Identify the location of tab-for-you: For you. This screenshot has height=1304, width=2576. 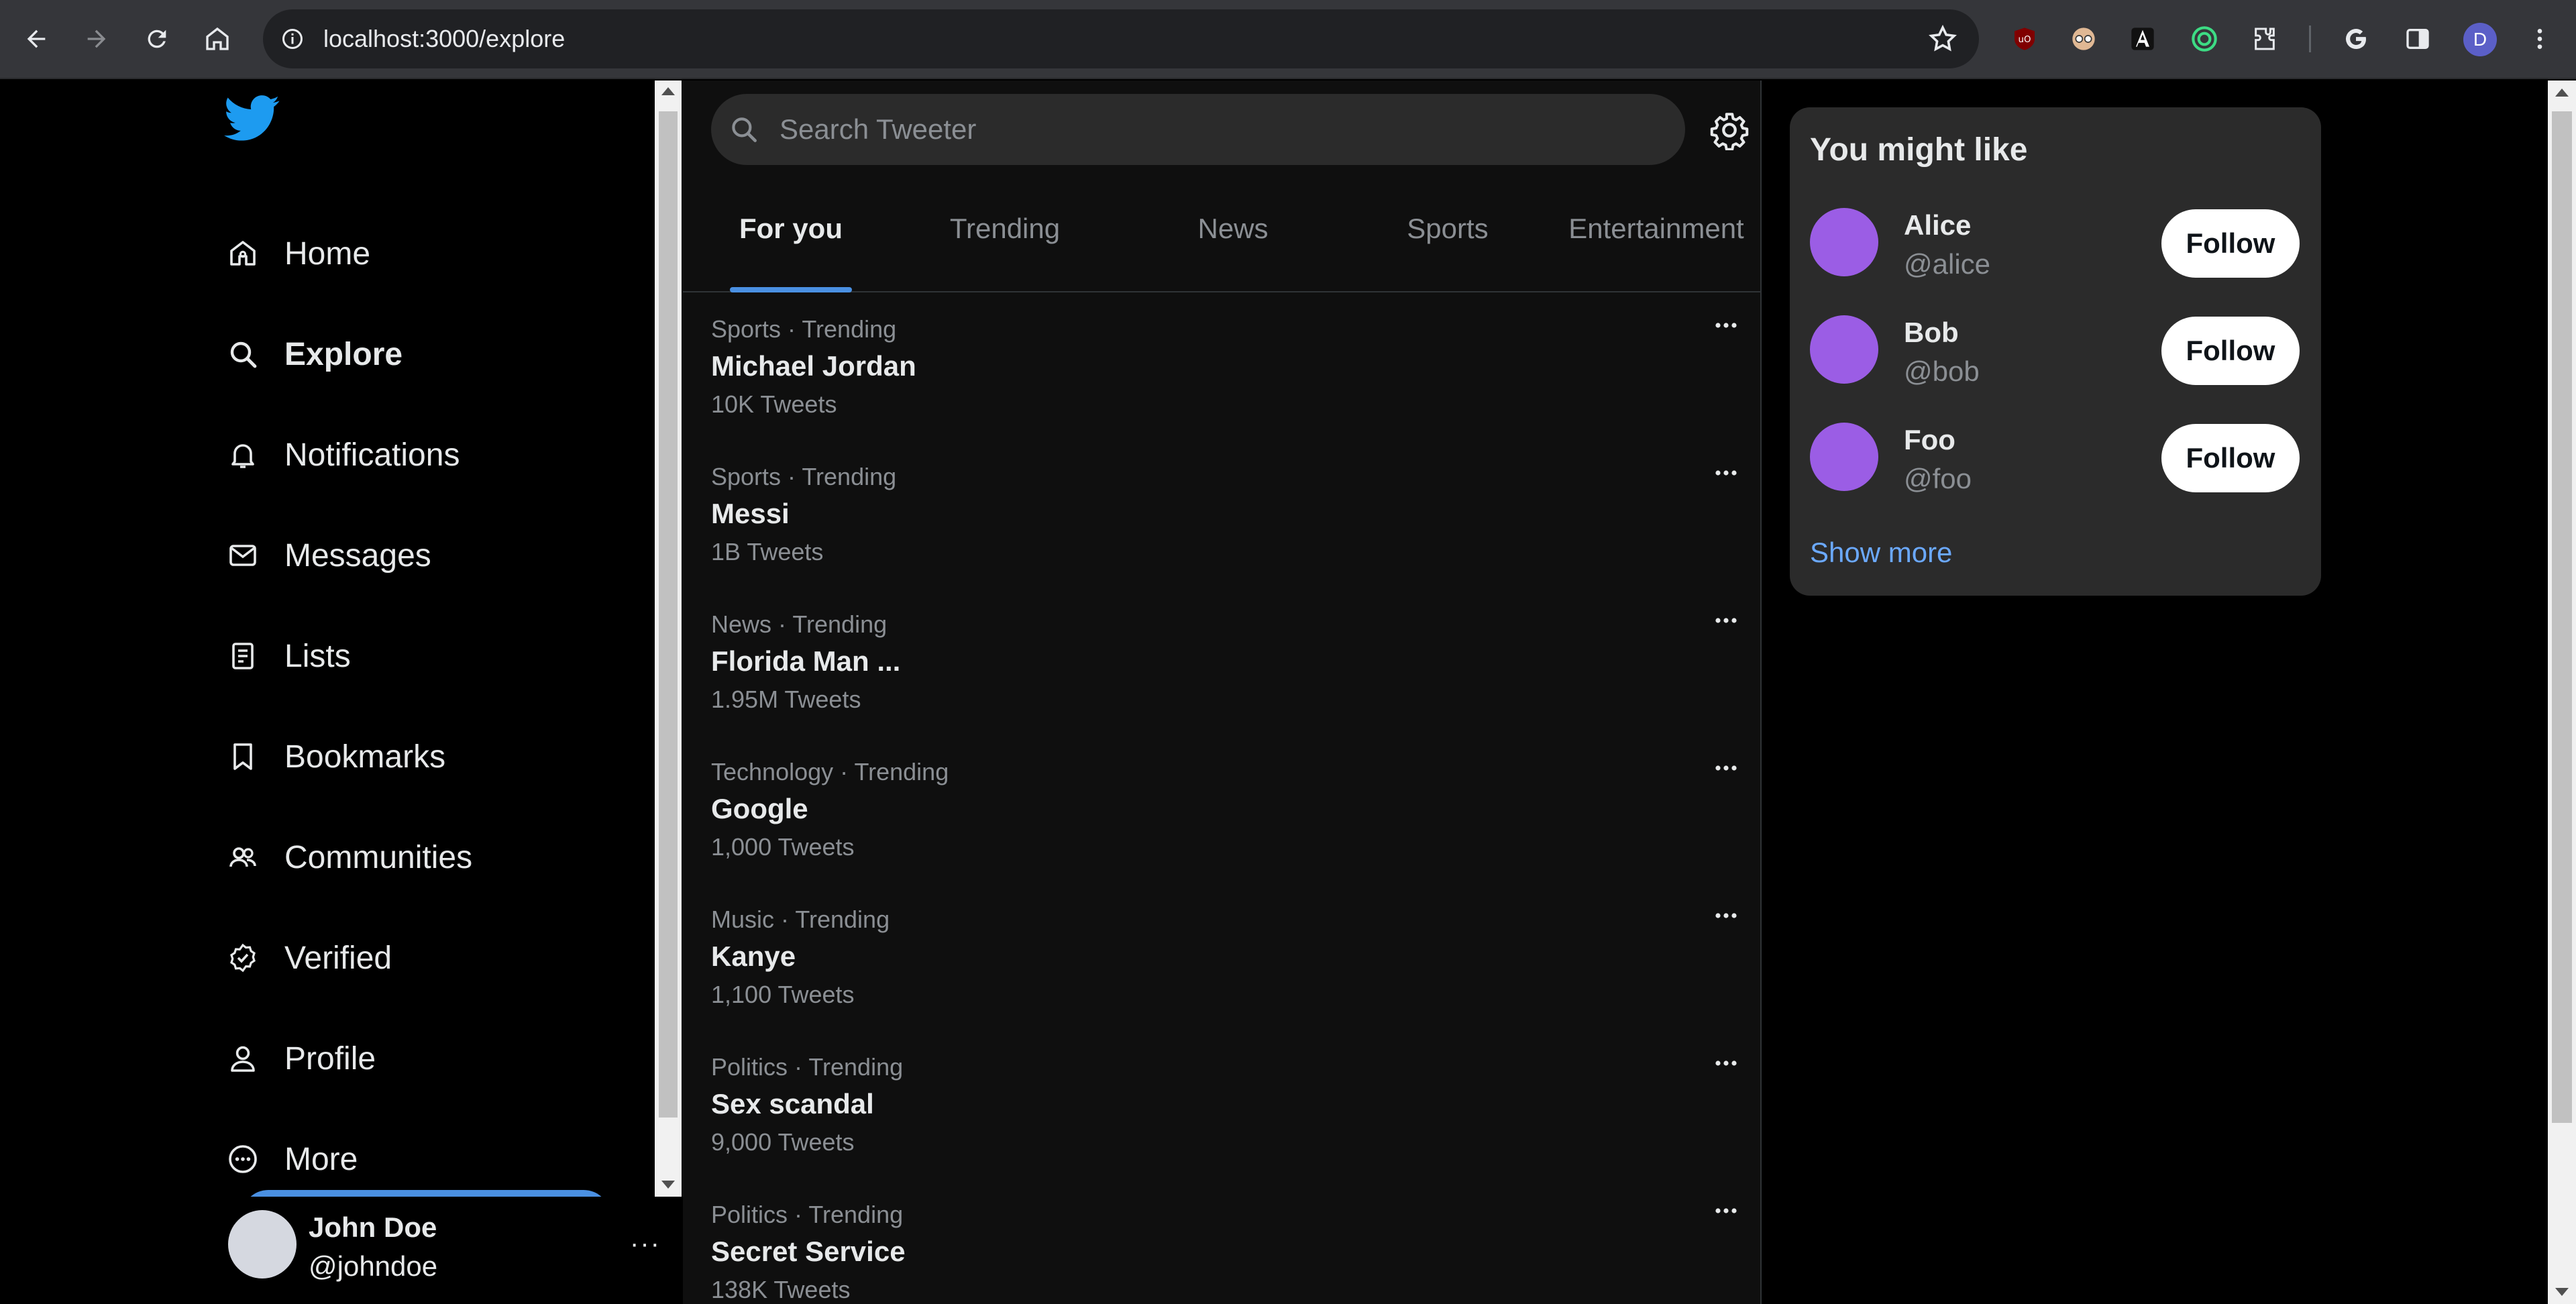
(791, 228).